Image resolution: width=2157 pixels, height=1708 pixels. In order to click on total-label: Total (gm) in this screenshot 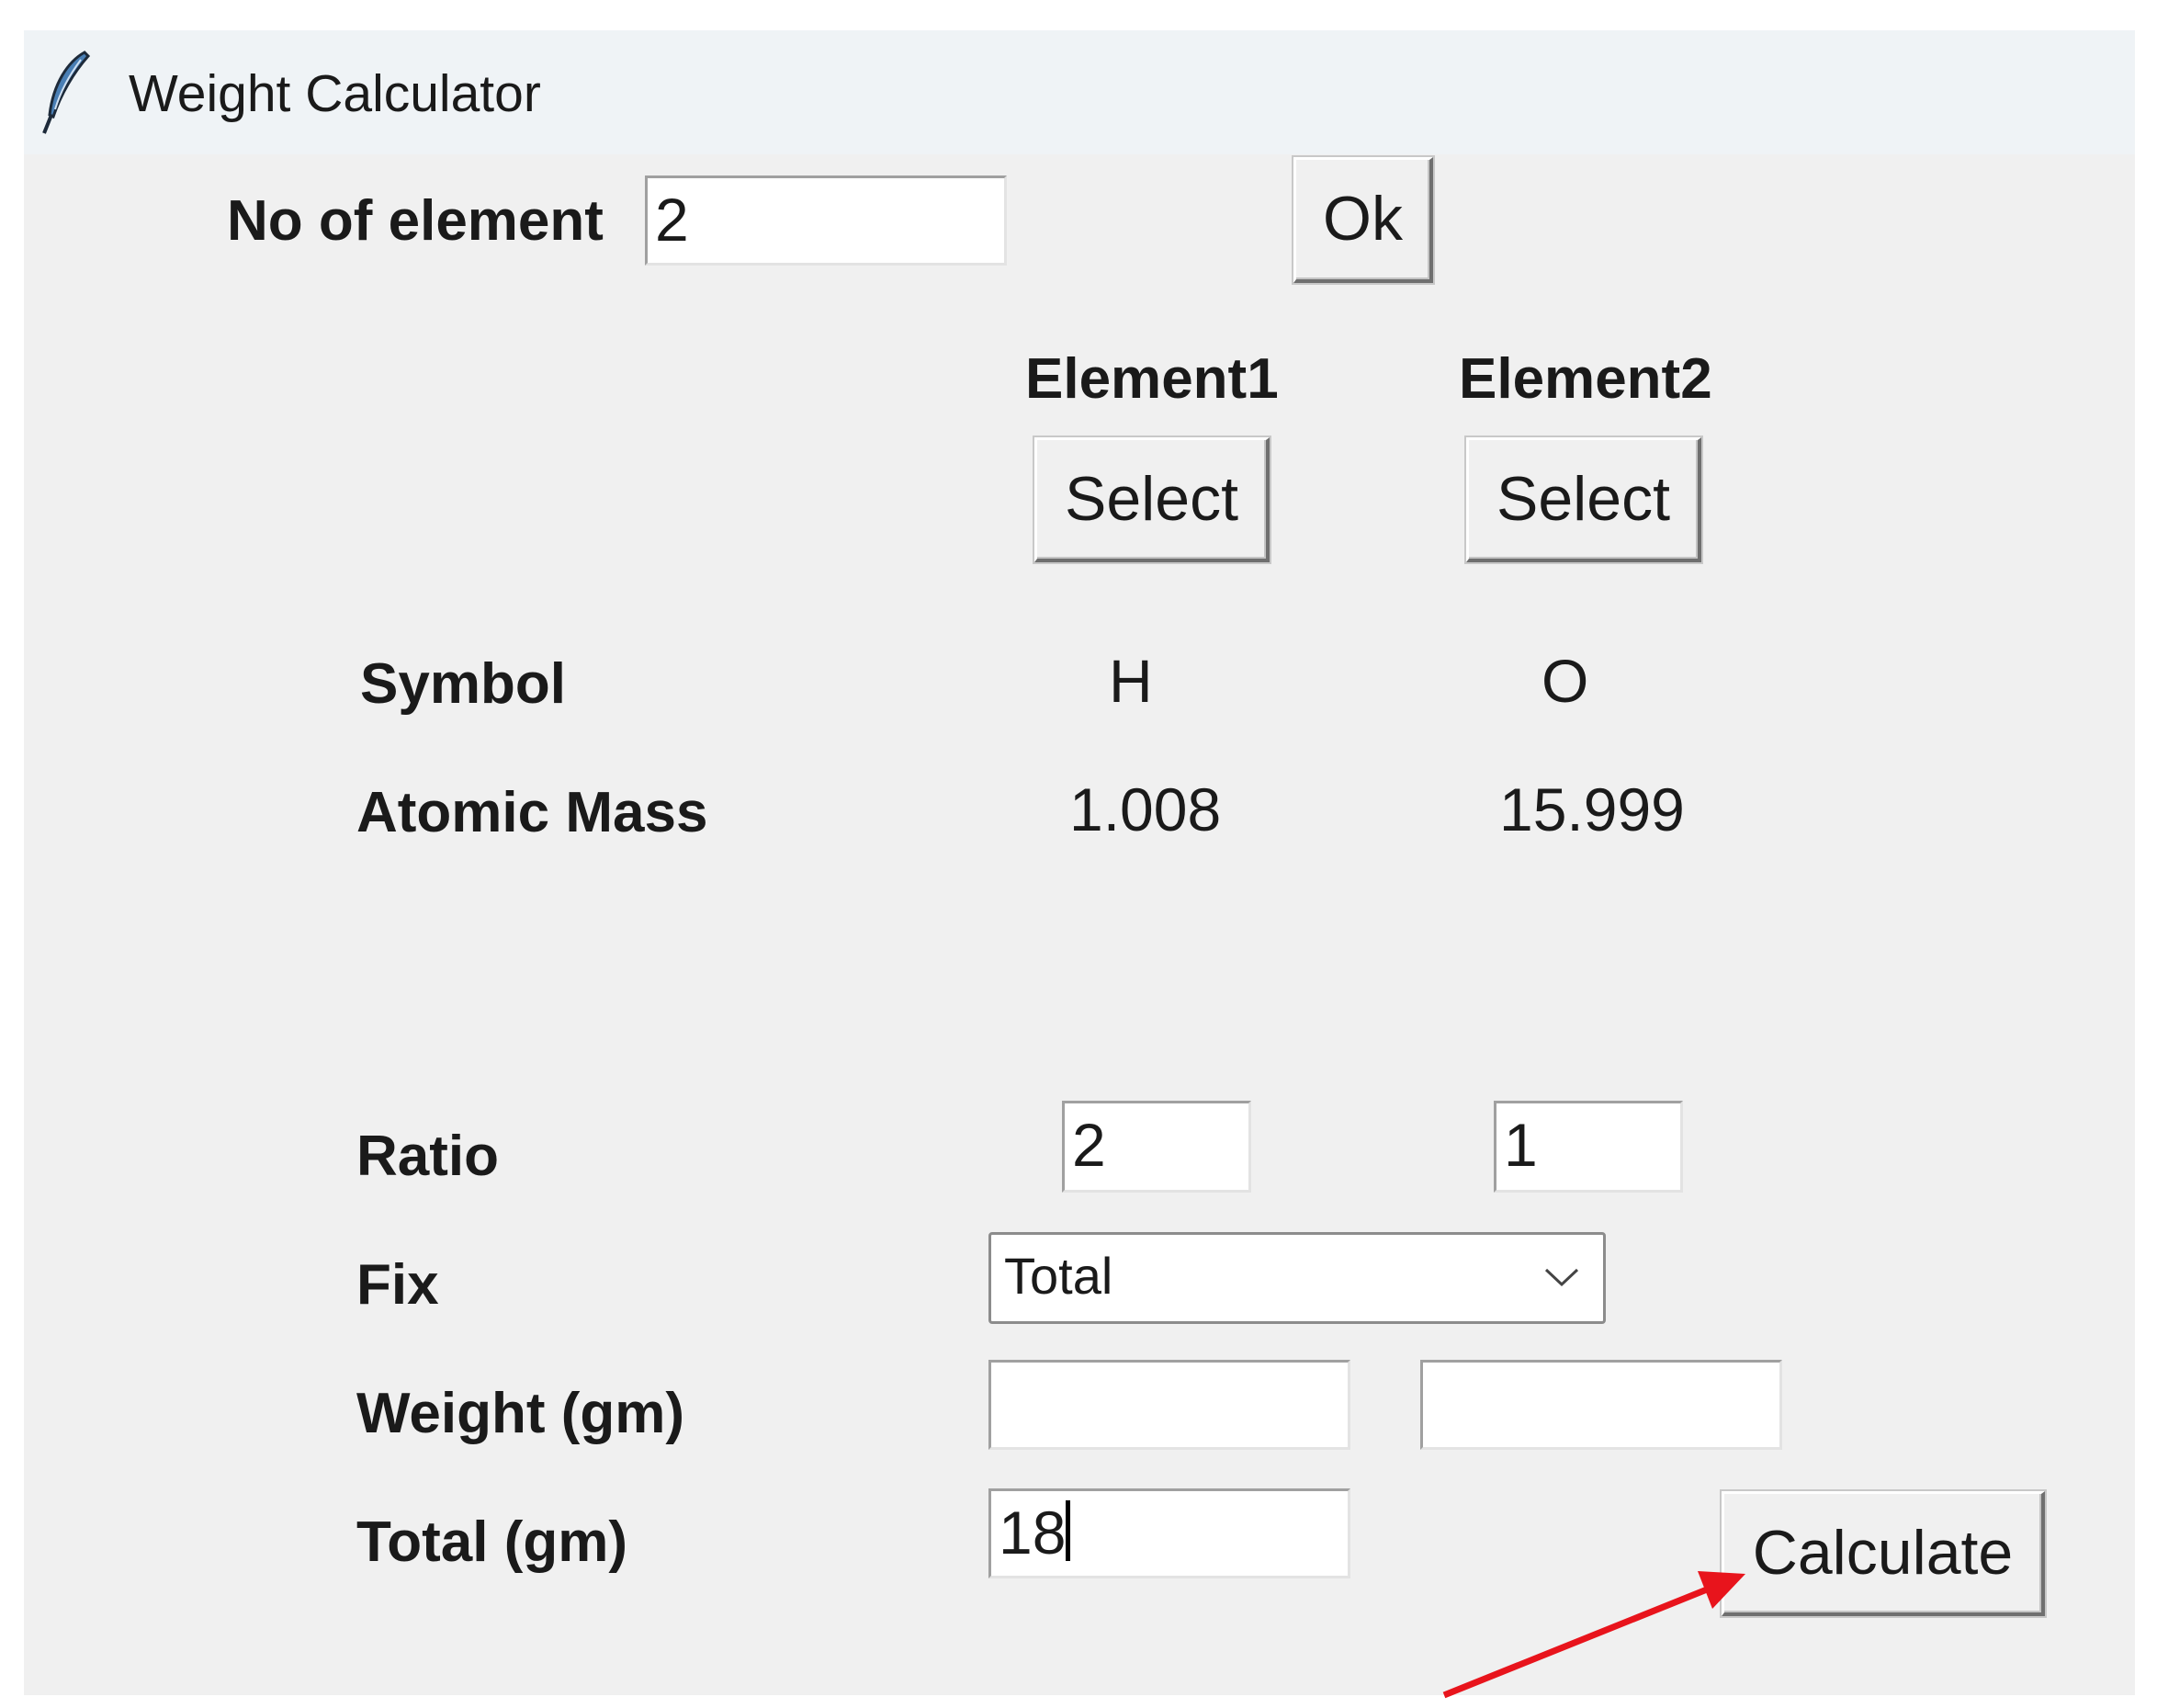, I will do `click(492, 1542)`.